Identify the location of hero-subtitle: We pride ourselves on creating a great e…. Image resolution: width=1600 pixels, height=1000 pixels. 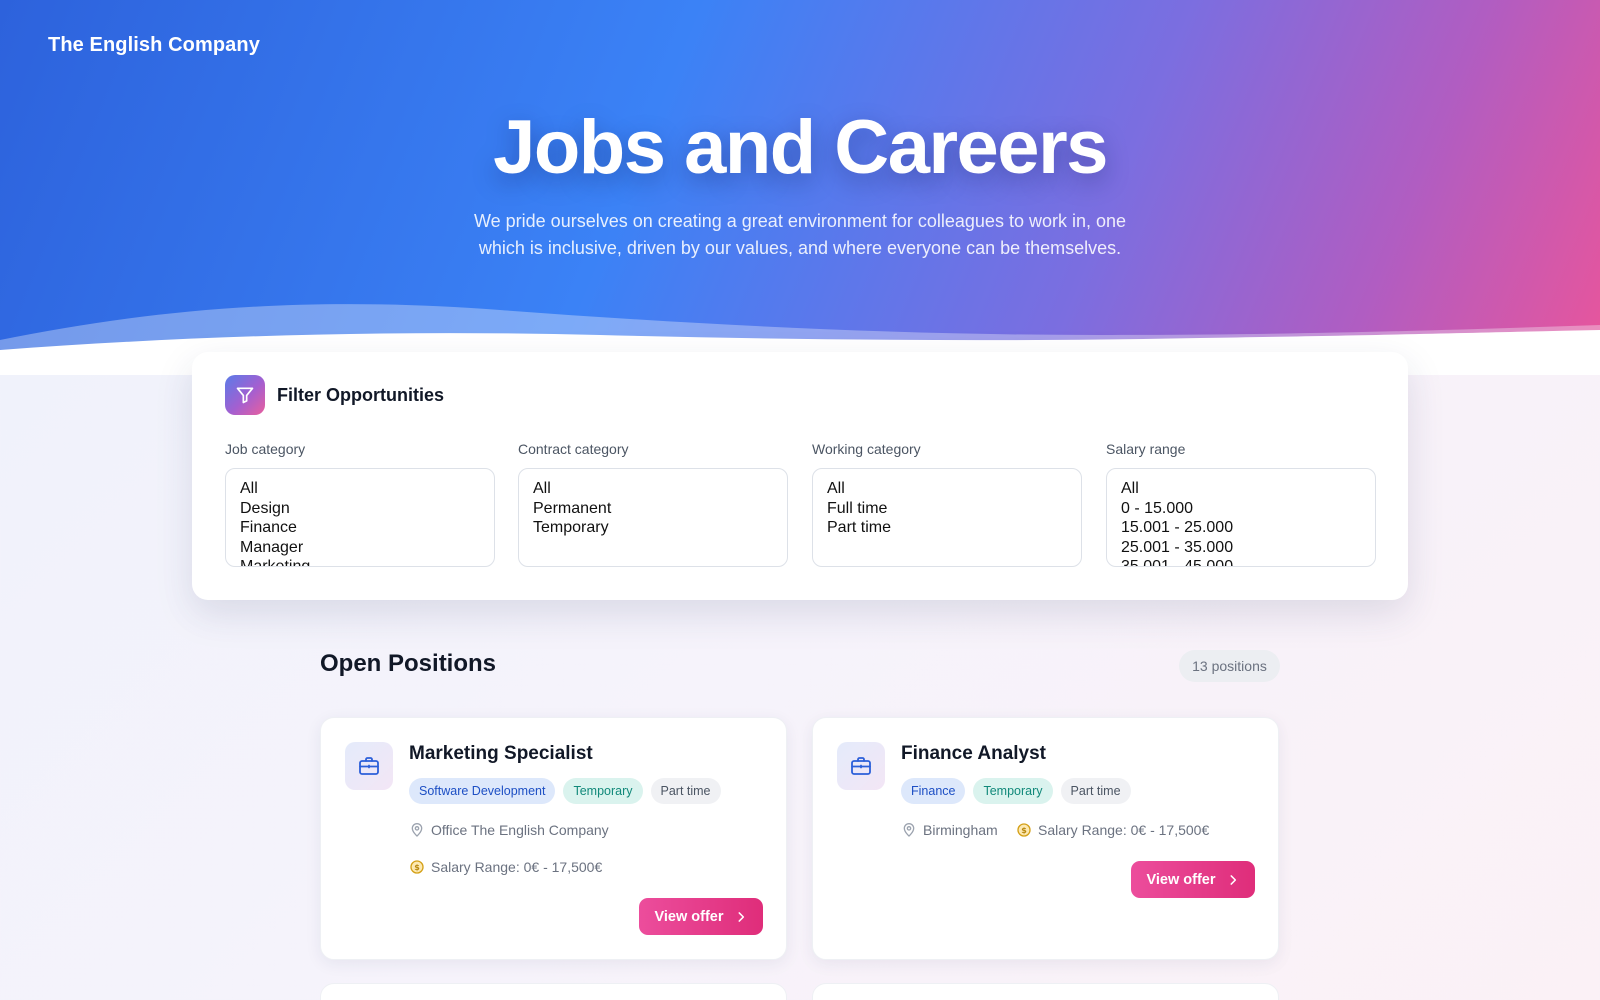
(800, 234).